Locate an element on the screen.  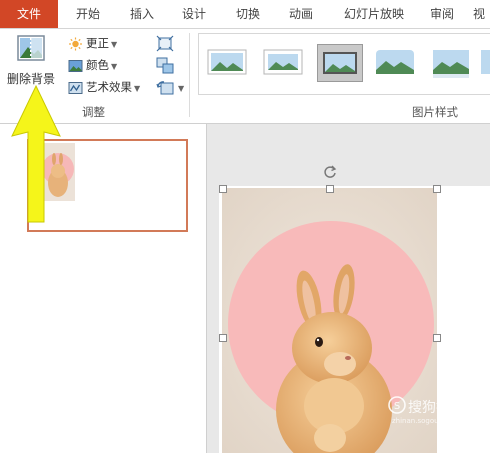
tab-transitions: 切换 is located at coordinates (248, 14).